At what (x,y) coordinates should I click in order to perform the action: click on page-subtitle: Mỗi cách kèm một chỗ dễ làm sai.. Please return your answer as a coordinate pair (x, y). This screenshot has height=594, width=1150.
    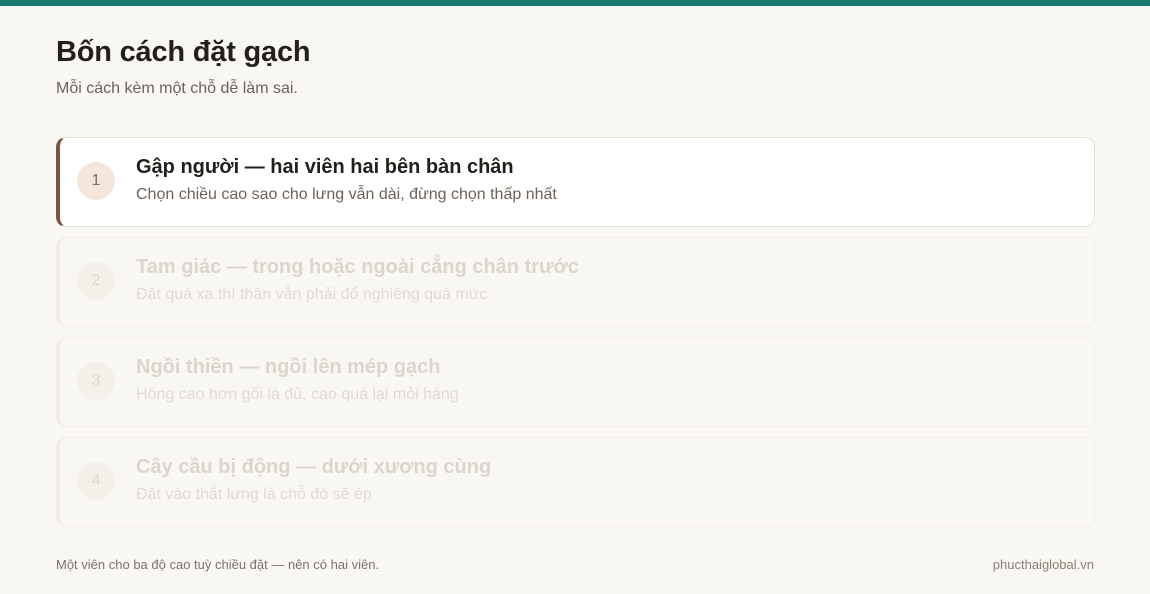
    Looking at the image, I should click on (177, 88).